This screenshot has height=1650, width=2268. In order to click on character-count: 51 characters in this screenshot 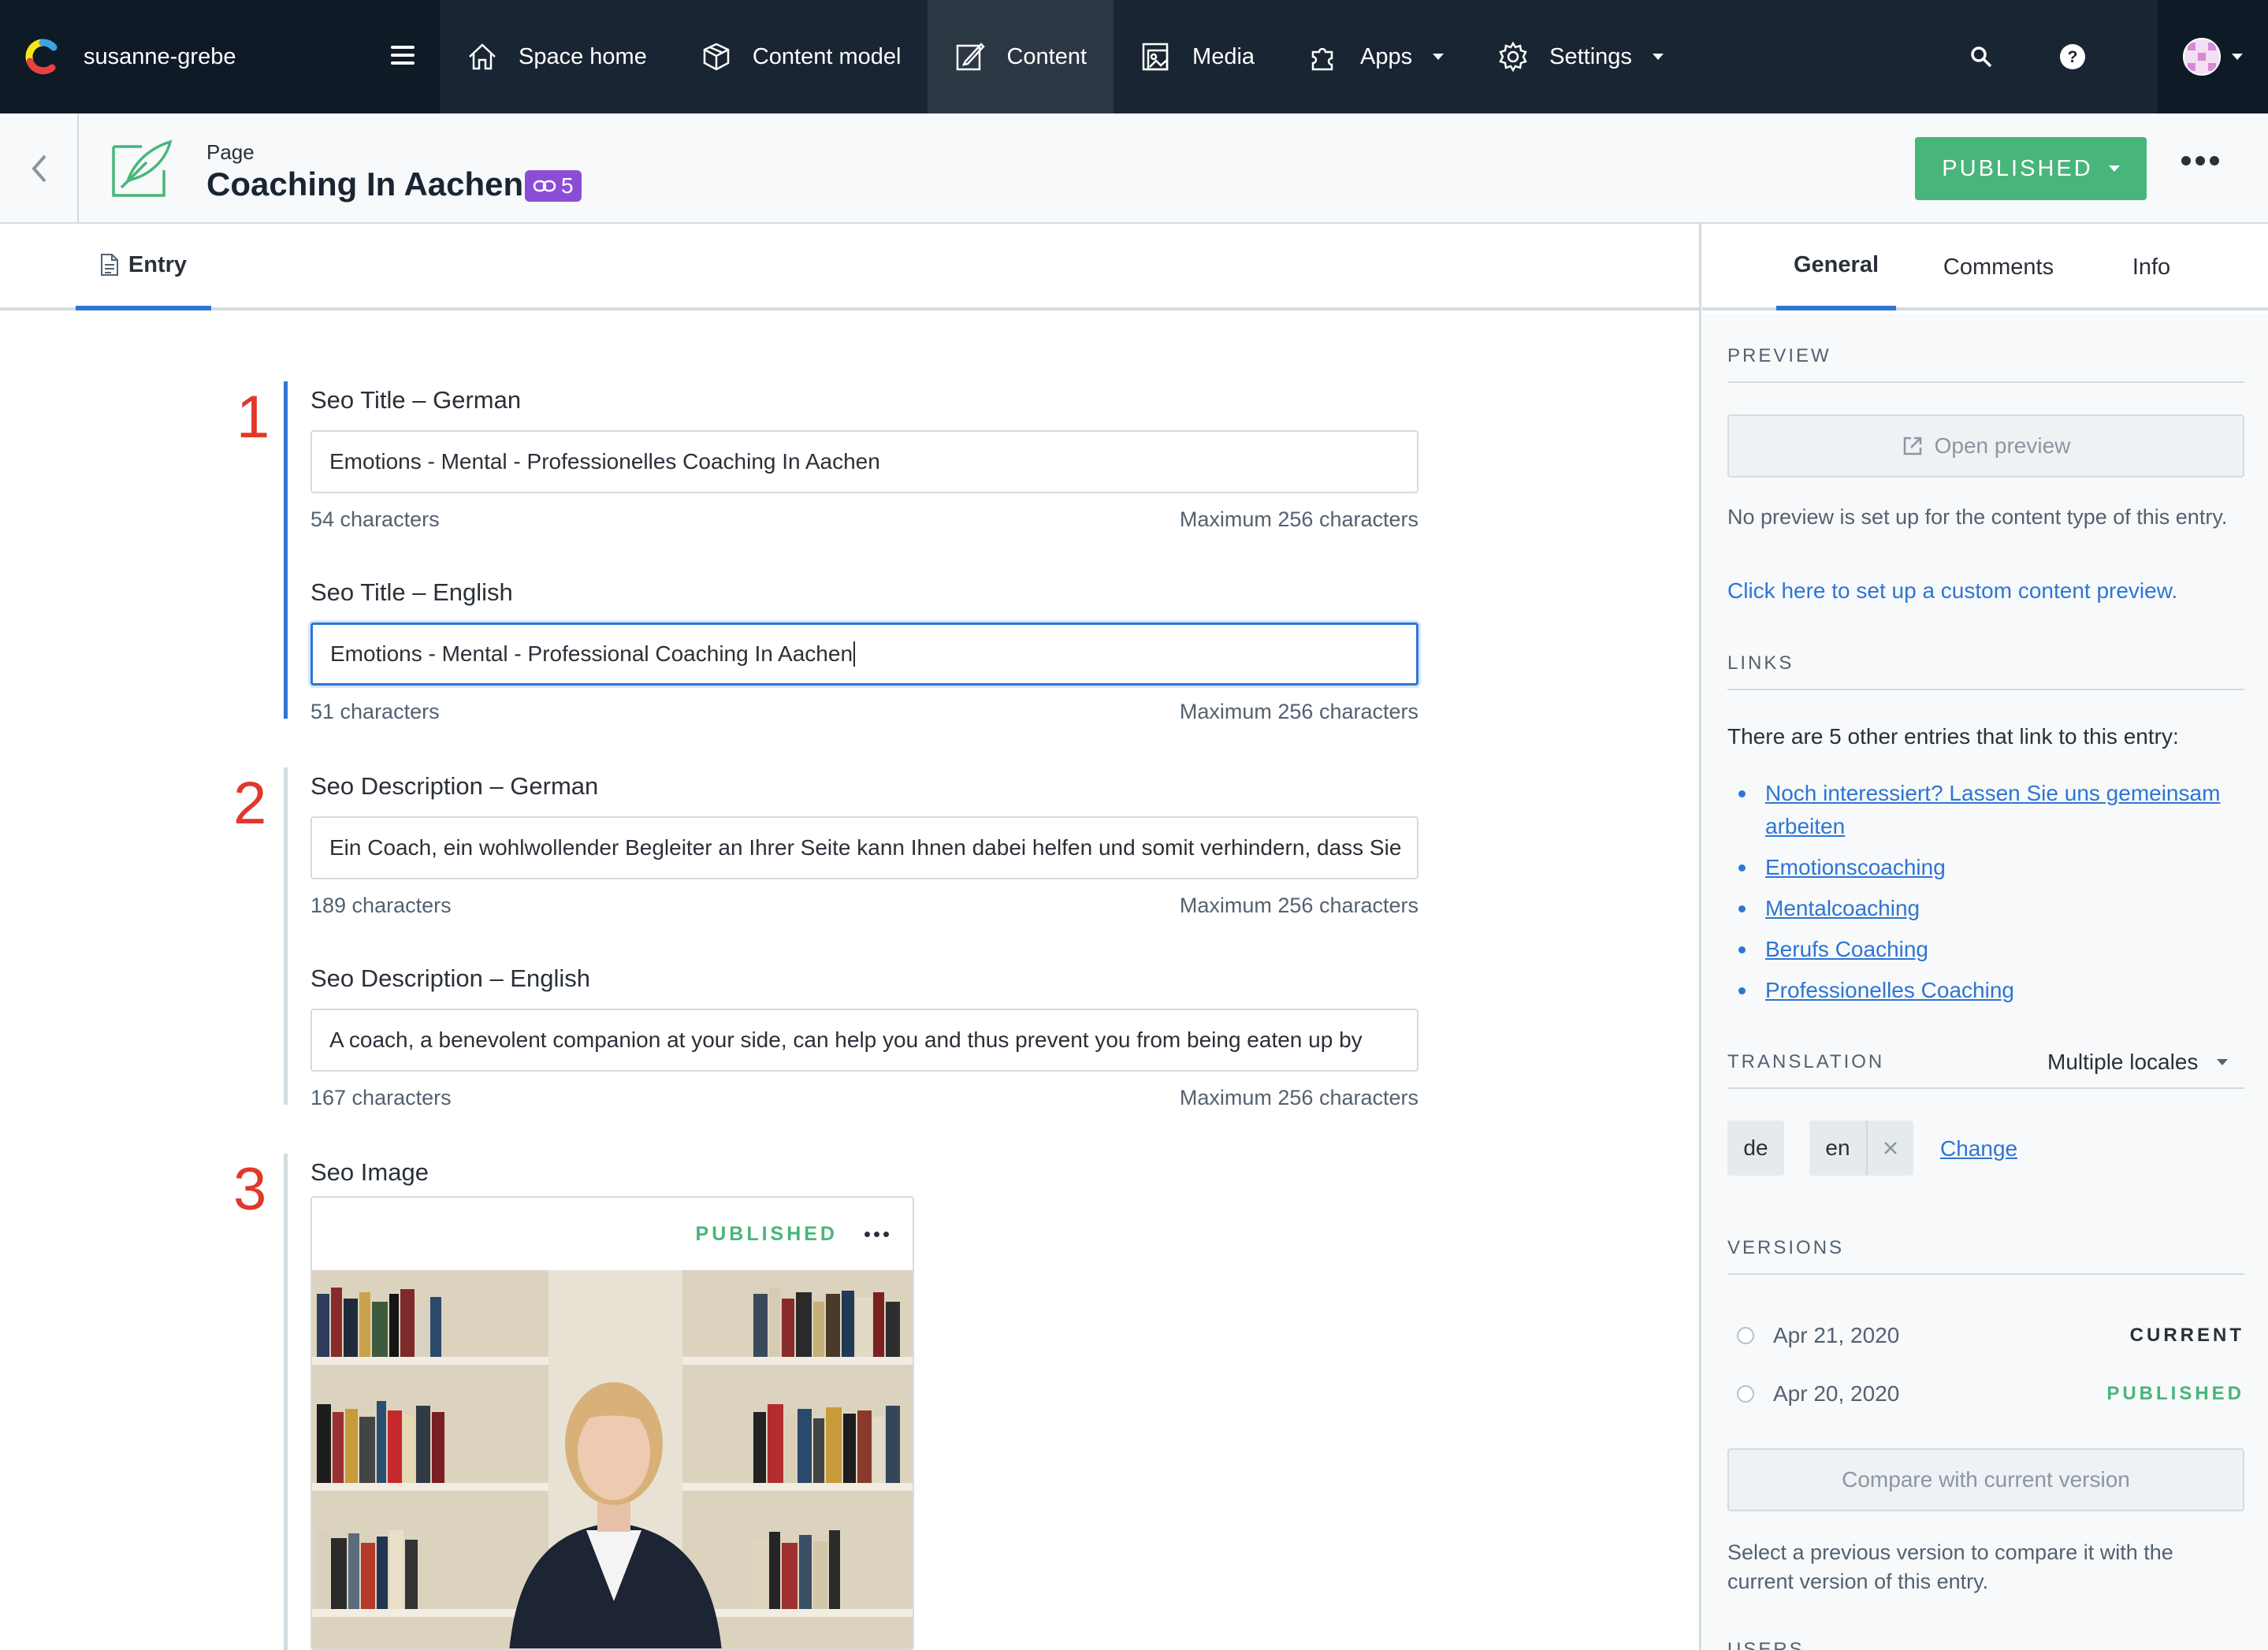, I will do `click(375, 711)`.